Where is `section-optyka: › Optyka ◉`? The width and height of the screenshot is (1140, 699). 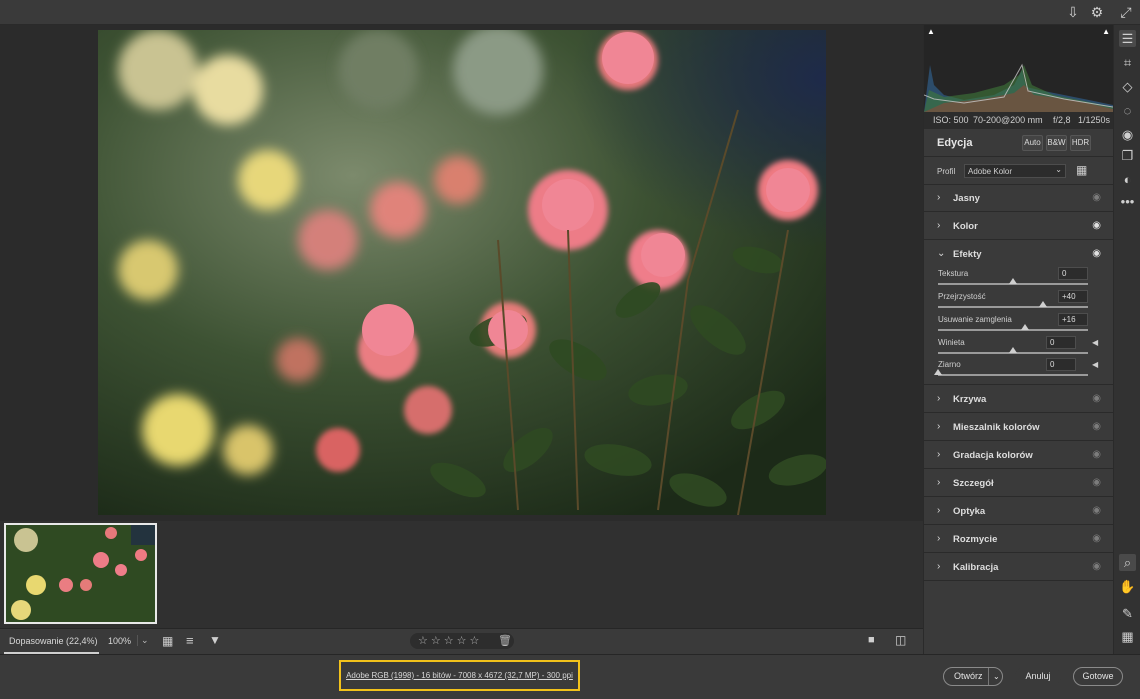
section-optyka: › Optyka ◉ is located at coordinates (1018, 511).